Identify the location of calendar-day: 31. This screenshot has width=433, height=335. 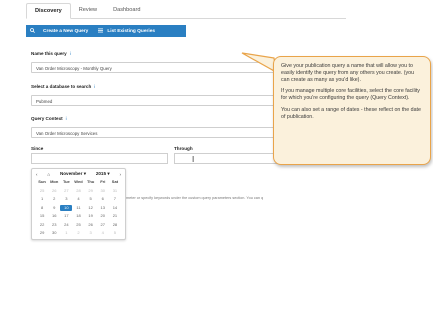
(115, 191).